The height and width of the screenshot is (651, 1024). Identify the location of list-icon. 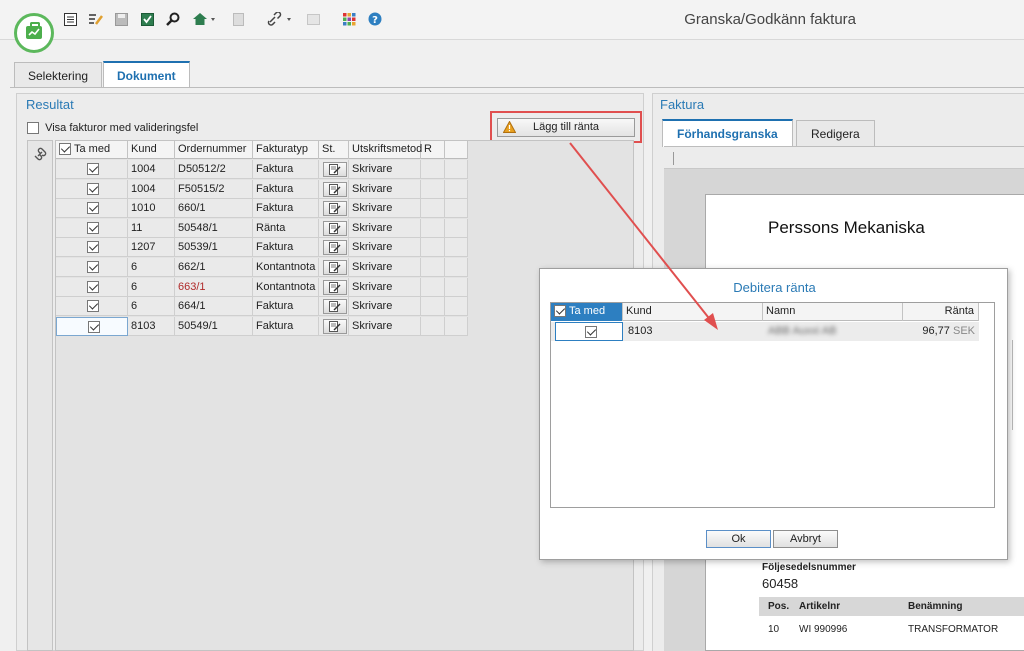
(70, 19).